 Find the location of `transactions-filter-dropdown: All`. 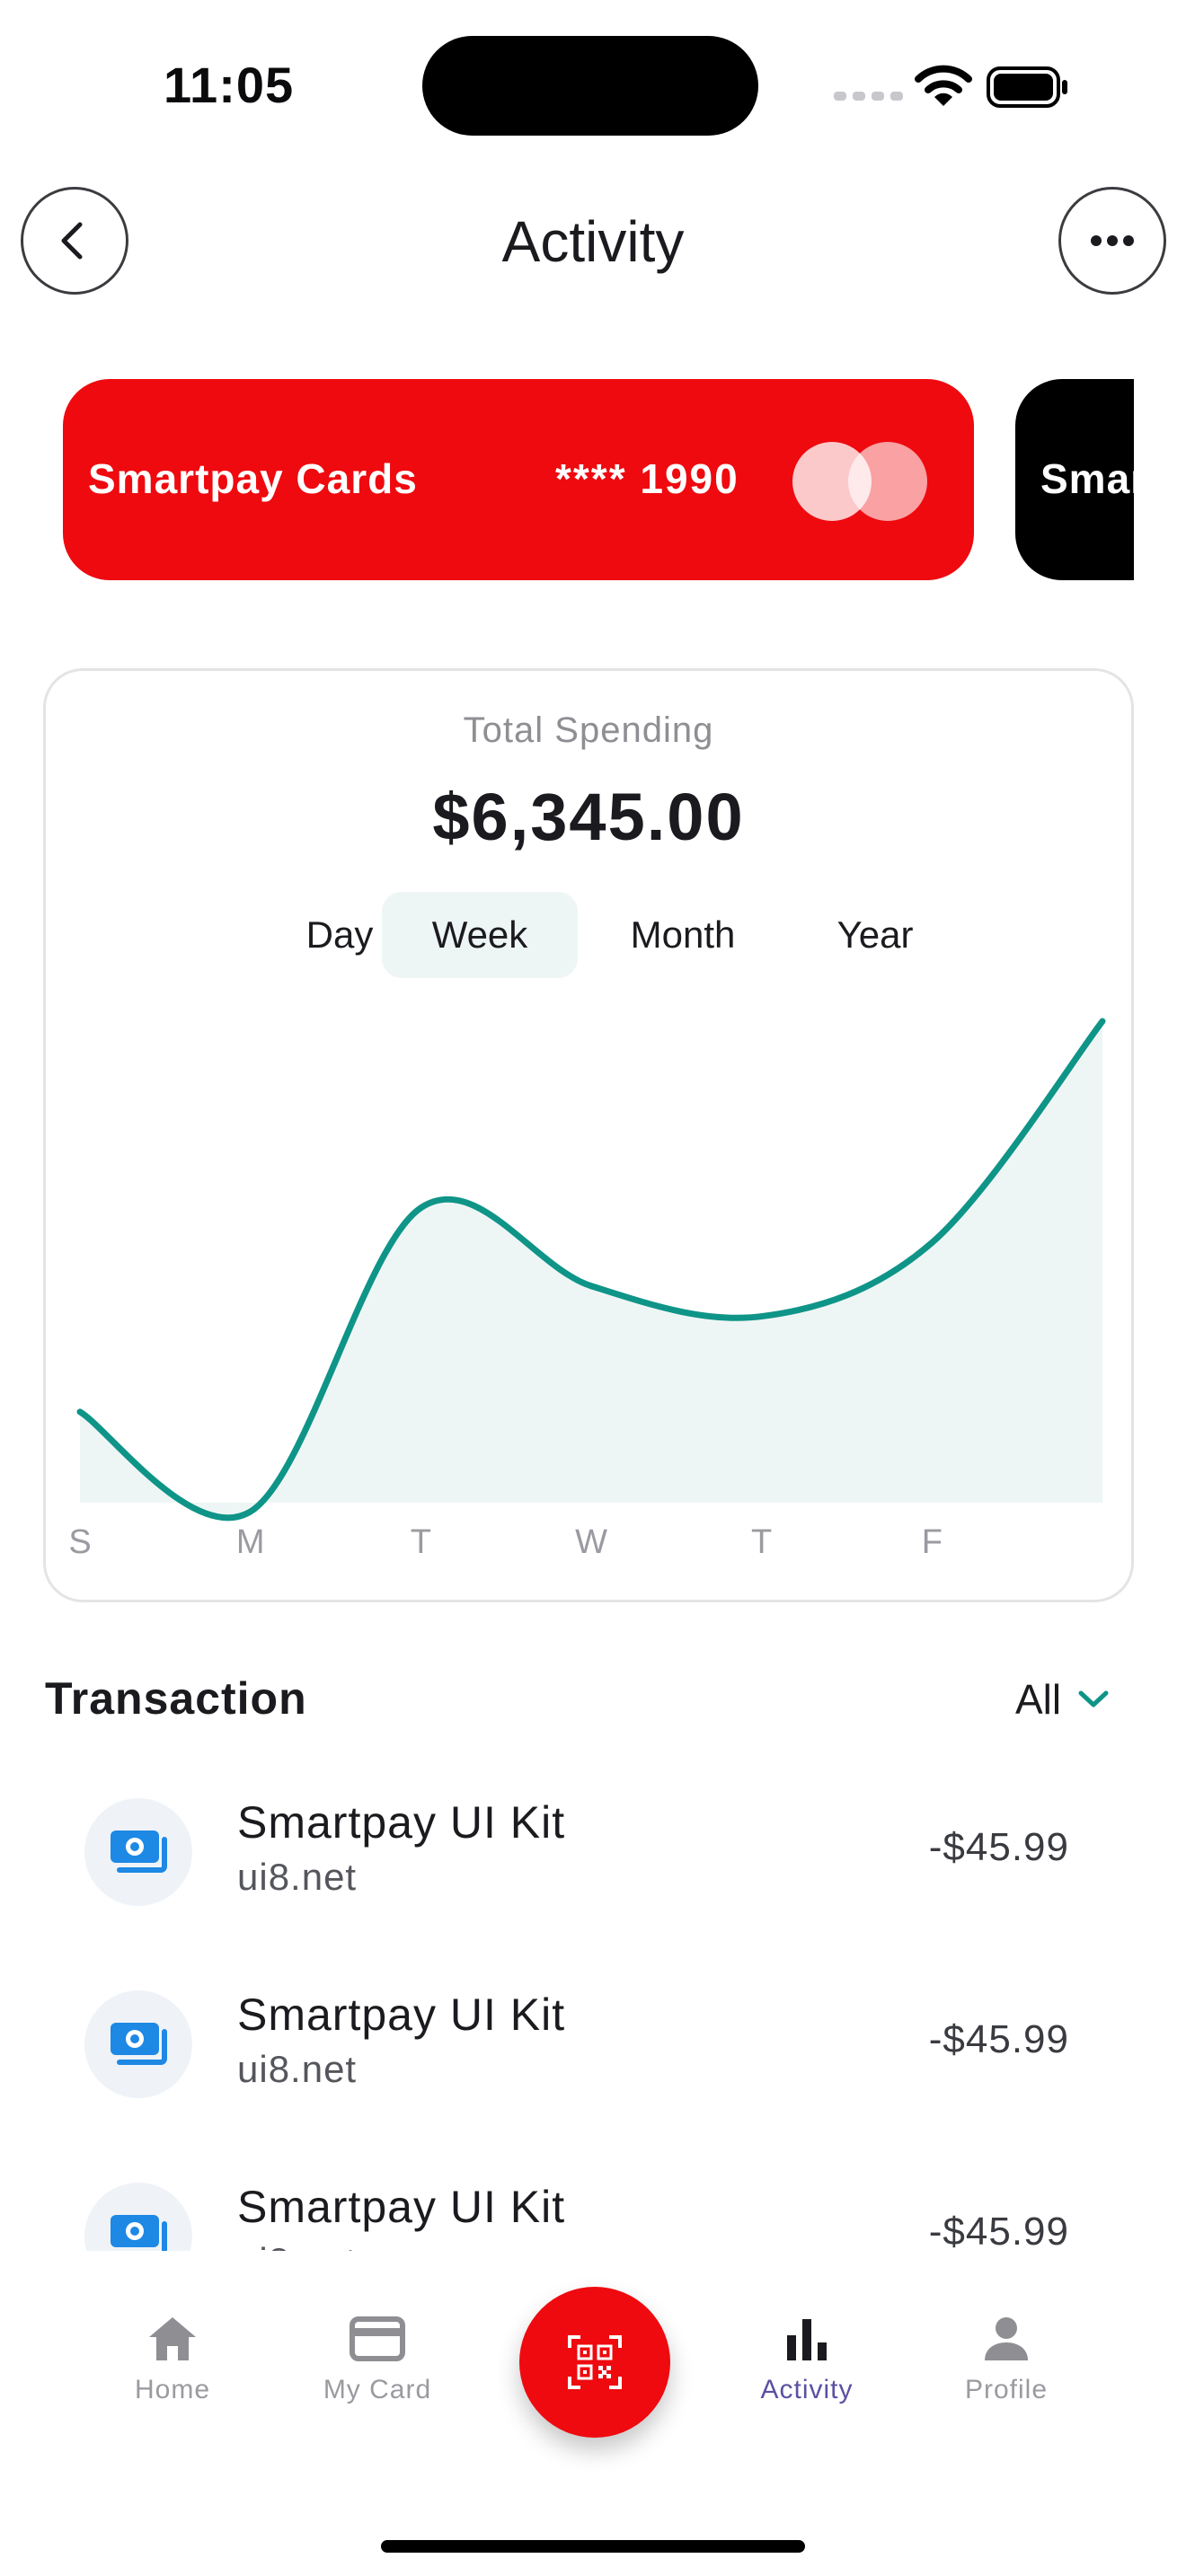

transactions-filter-dropdown: All is located at coordinates (1062, 1699).